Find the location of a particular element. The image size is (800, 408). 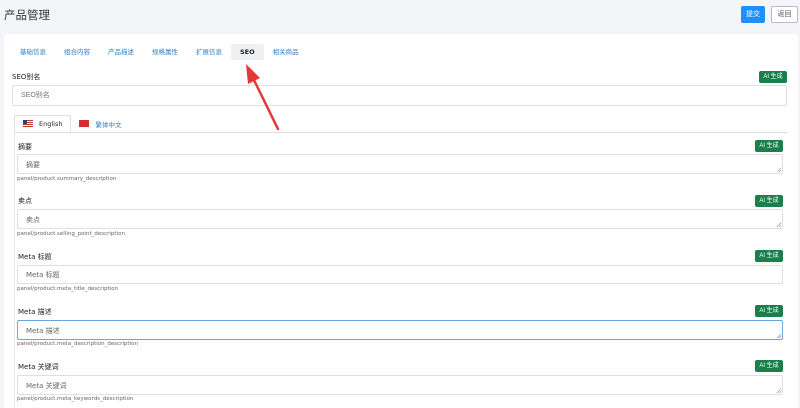

section-tabs: 基础信息 组合内容 产品描述 规格属性 扩展信息 SEO 相关商品 is located at coordinates (161, 52).